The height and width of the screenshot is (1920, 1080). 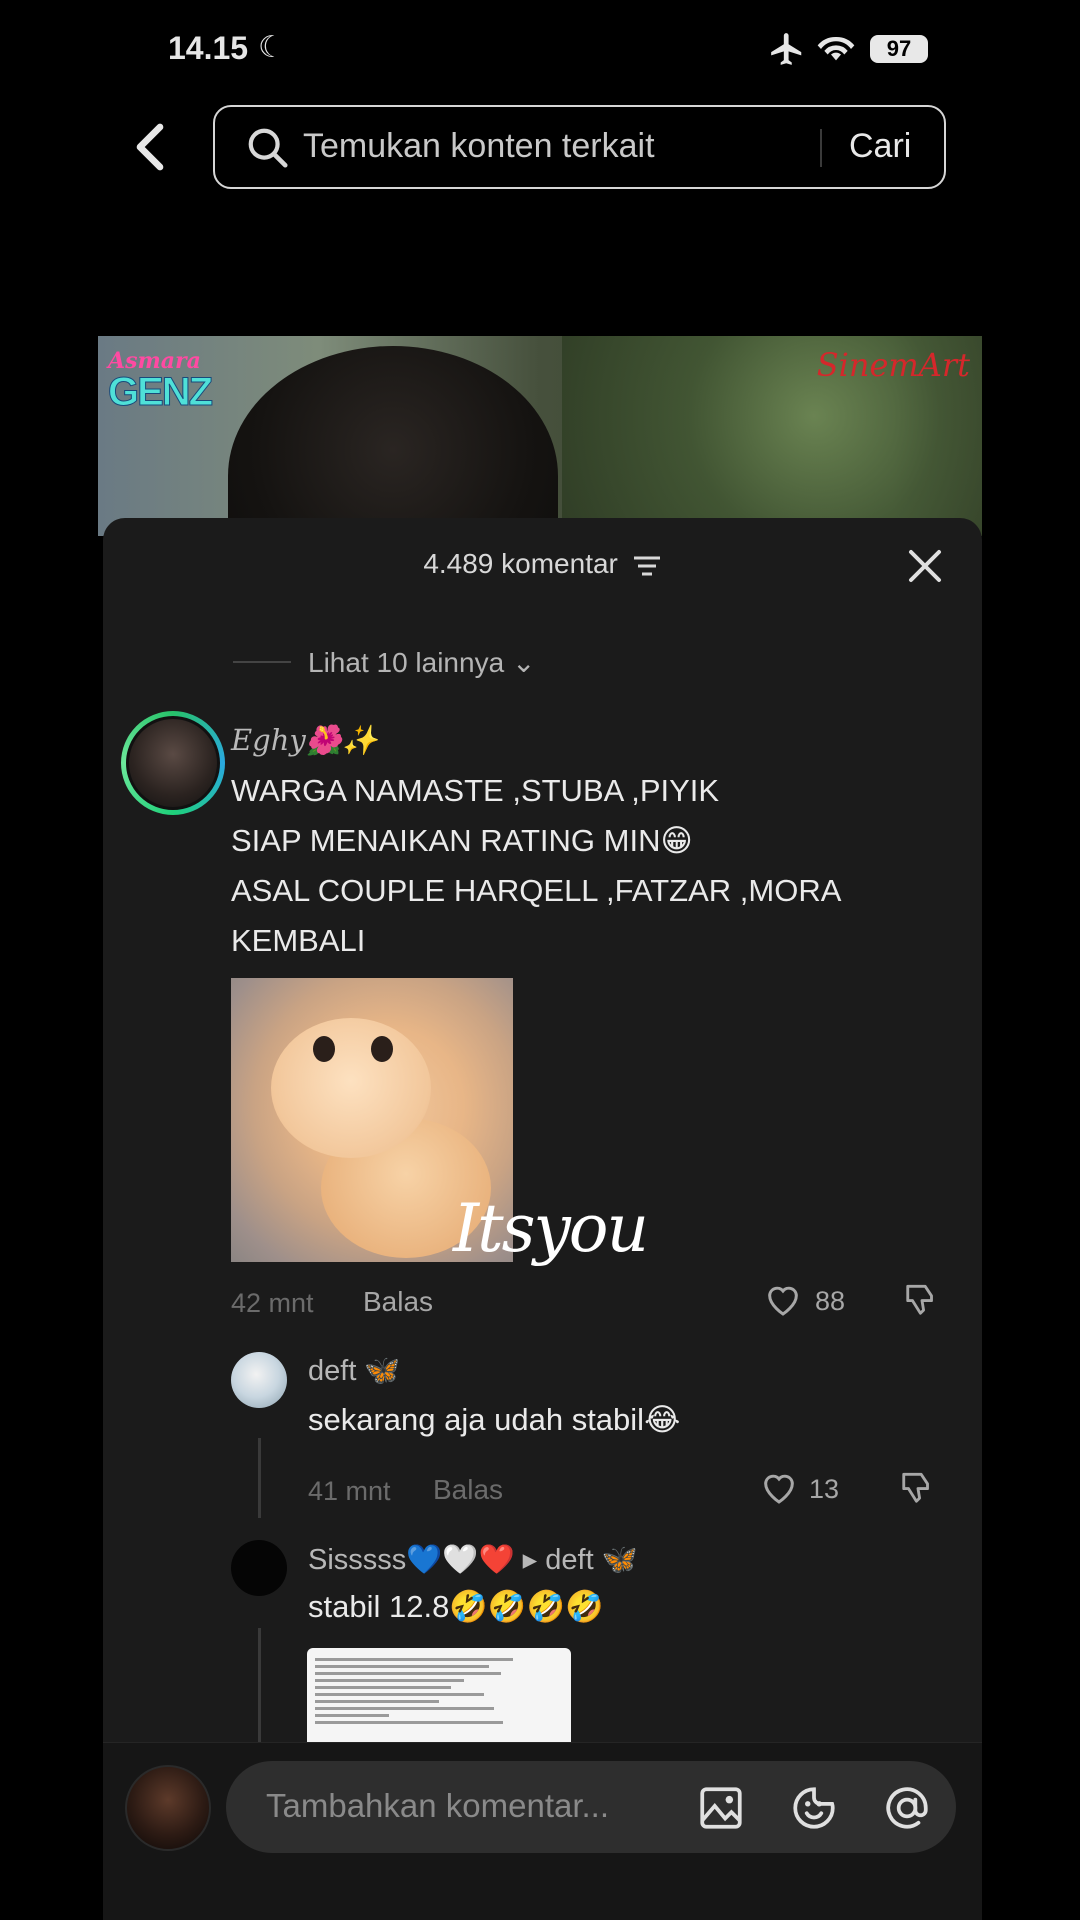 What do you see at coordinates (925, 566) in the screenshot?
I see `close-icon` at bounding box center [925, 566].